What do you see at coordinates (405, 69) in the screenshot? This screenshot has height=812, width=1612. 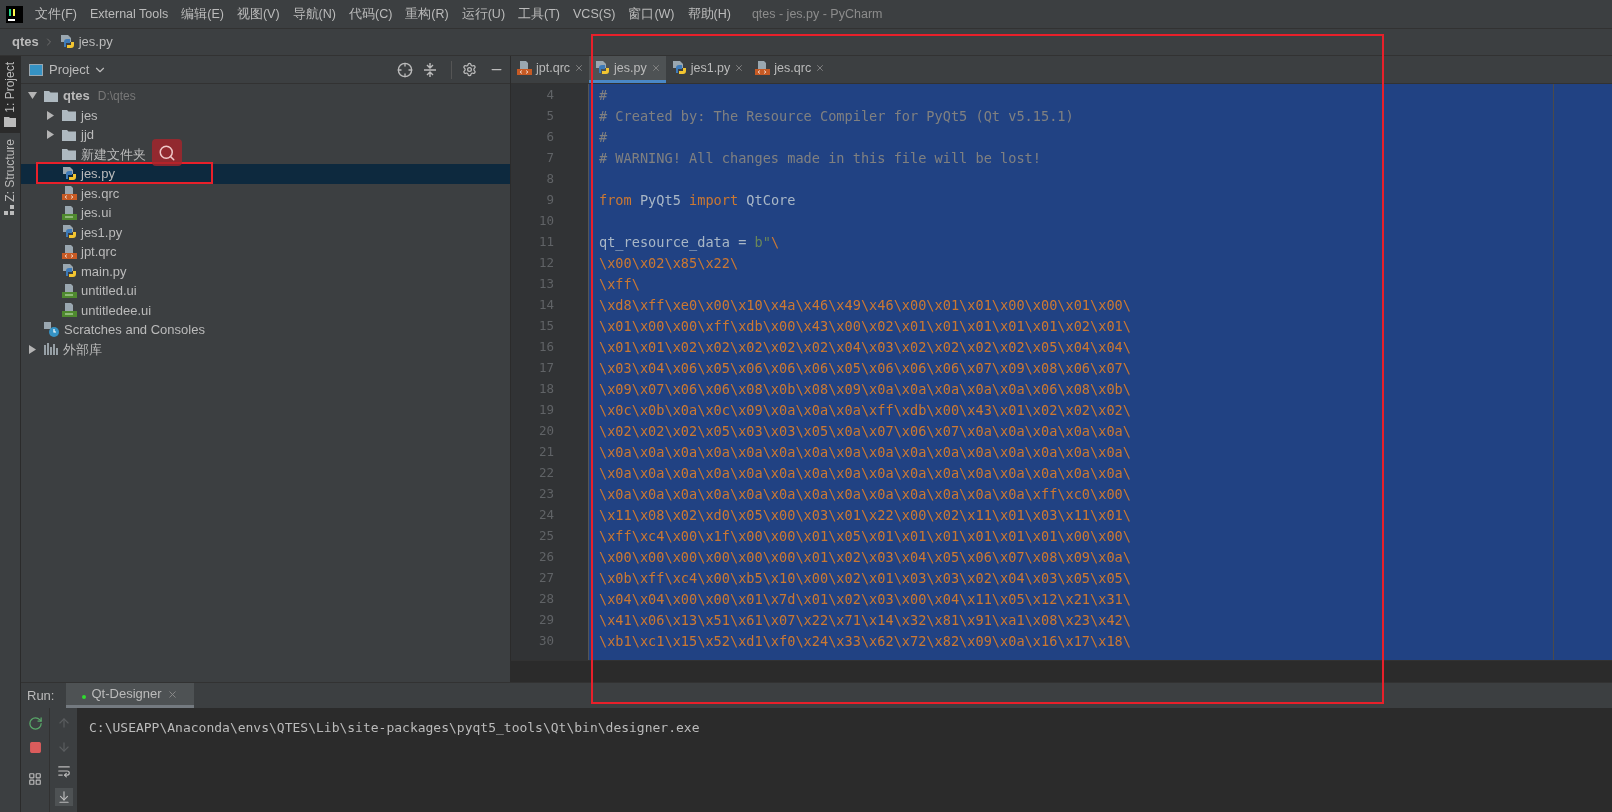 I see `locate-icon` at bounding box center [405, 69].